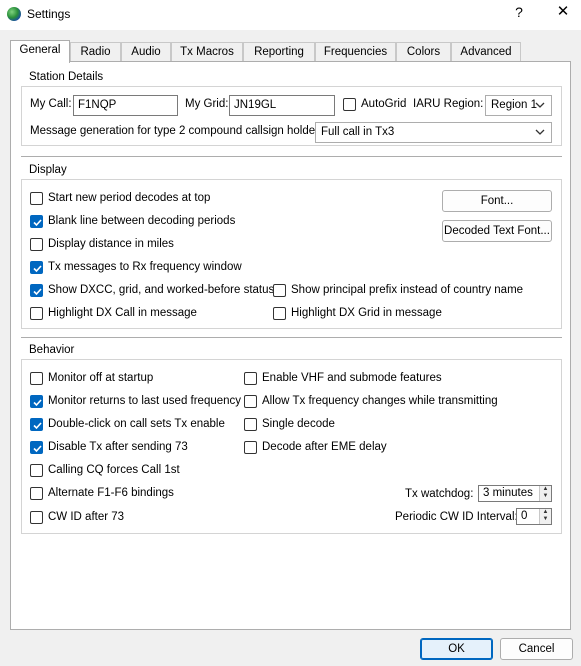 This screenshot has height=666, width=581. What do you see at coordinates (122, 313) in the screenshot?
I see `checkbox-label: Highlight DX Call in message` at bounding box center [122, 313].